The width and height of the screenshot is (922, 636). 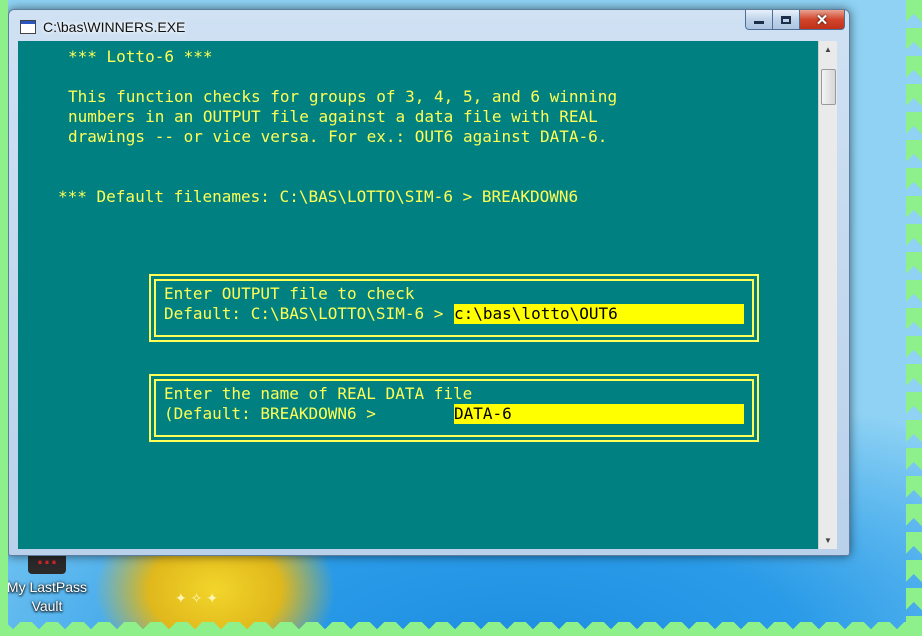 What do you see at coordinates (47, 587) in the screenshot?
I see `desktop-icon-label-line1: My LastPass` at bounding box center [47, 587].